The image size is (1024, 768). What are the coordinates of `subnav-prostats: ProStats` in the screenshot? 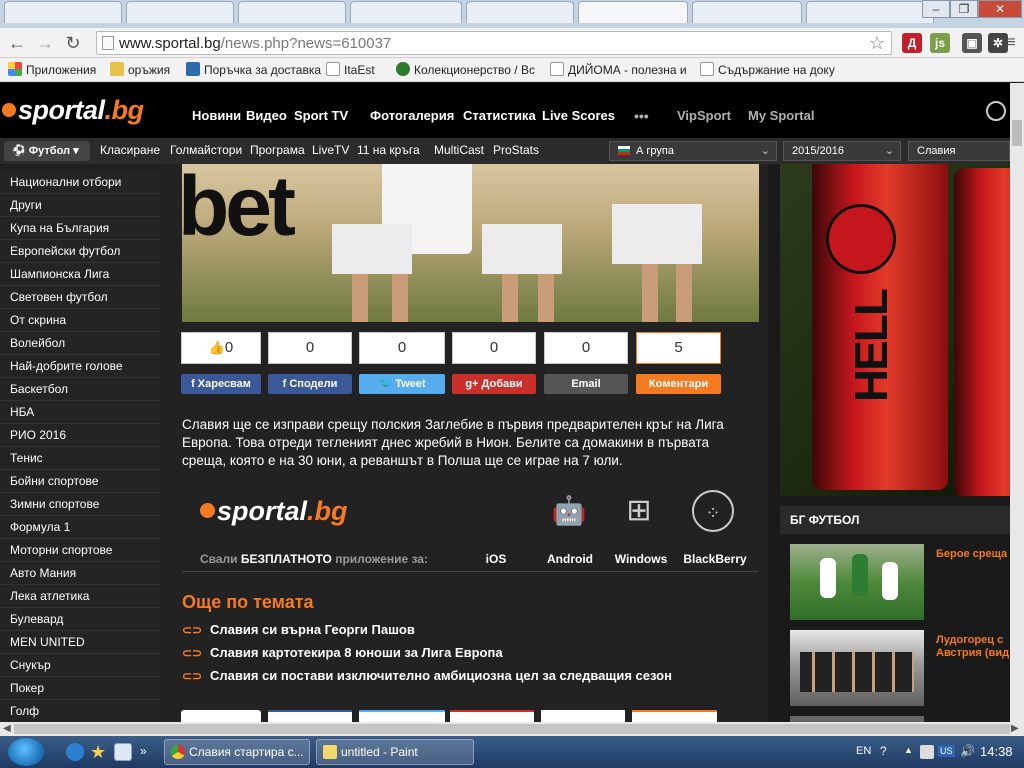 It's located at (516, 150).